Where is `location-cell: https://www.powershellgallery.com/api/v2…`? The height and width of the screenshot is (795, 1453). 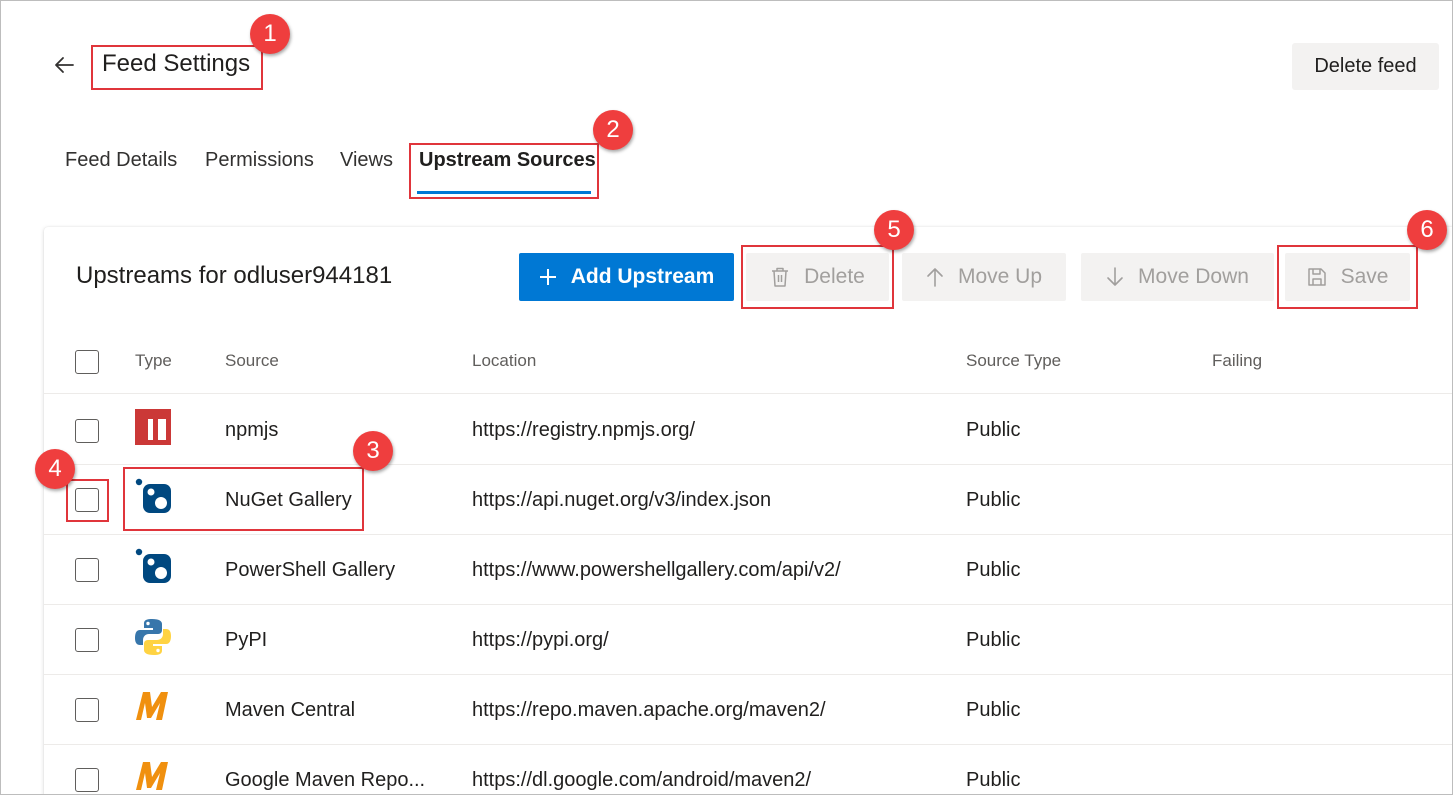 location-cell: https://www.powershellgallery.com/api/v2… is located at coordinates (656, 570).